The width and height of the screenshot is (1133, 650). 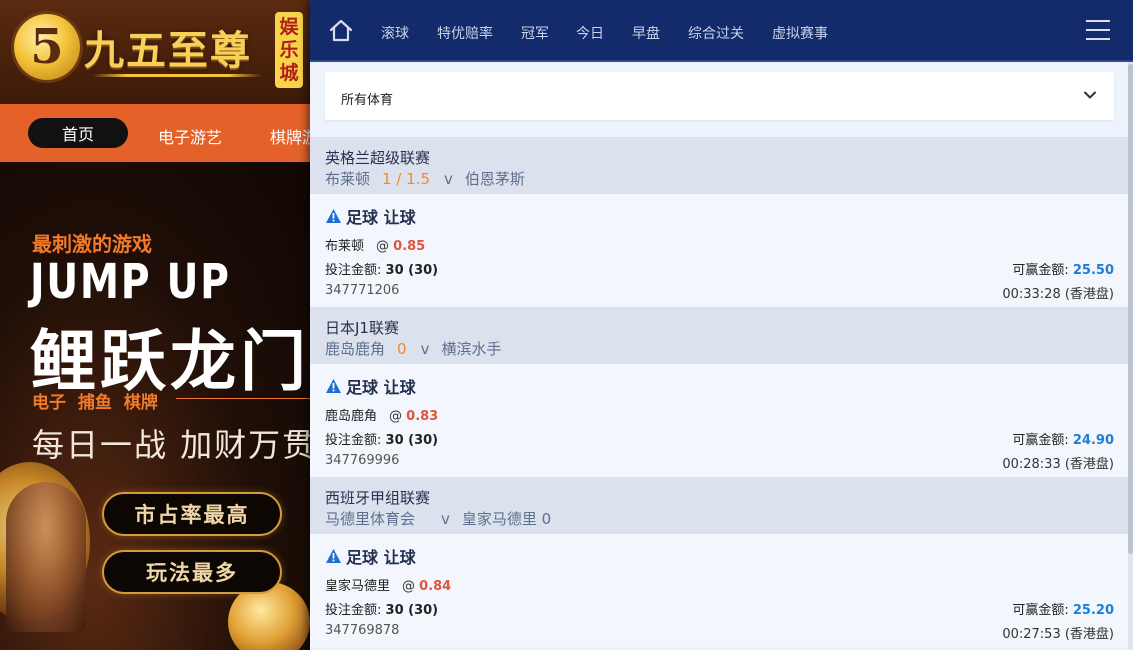 What do you see at coordinates (413, 348) in the screenshot?
I see `match-teams: 鹿岛鹿角 0 v 横滨水手` at bounding box center [413, 348].